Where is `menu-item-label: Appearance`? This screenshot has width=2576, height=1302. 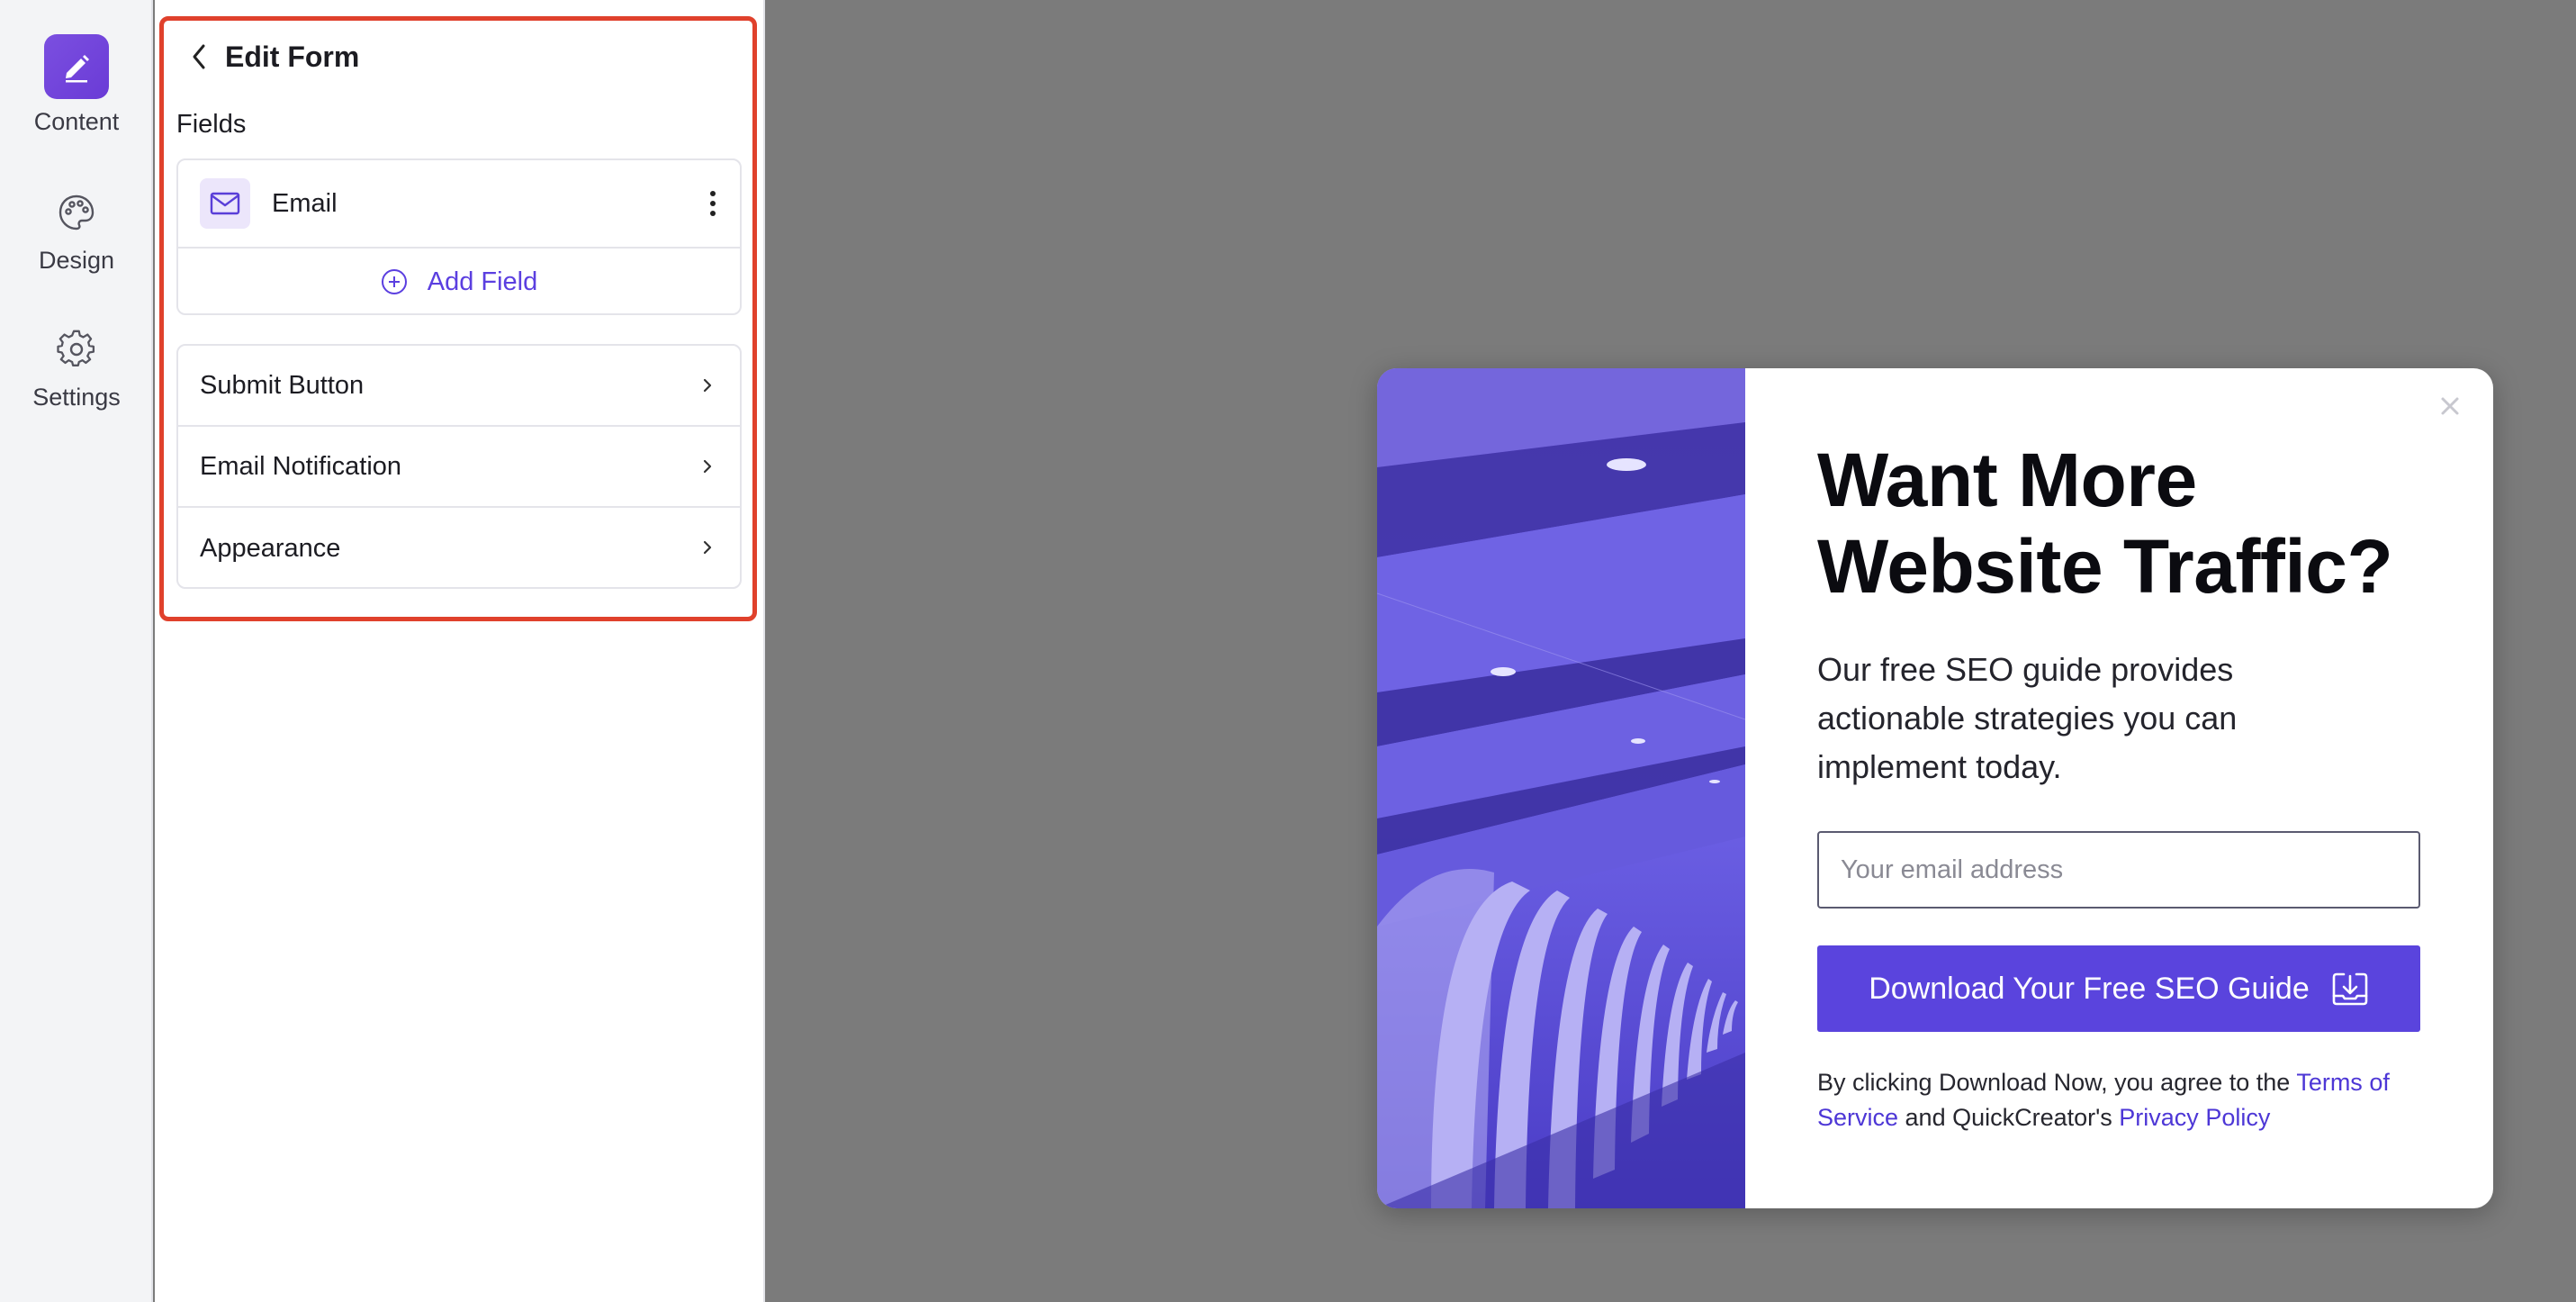
menu-item-label: Appearance is located at coordinates (270, 548).